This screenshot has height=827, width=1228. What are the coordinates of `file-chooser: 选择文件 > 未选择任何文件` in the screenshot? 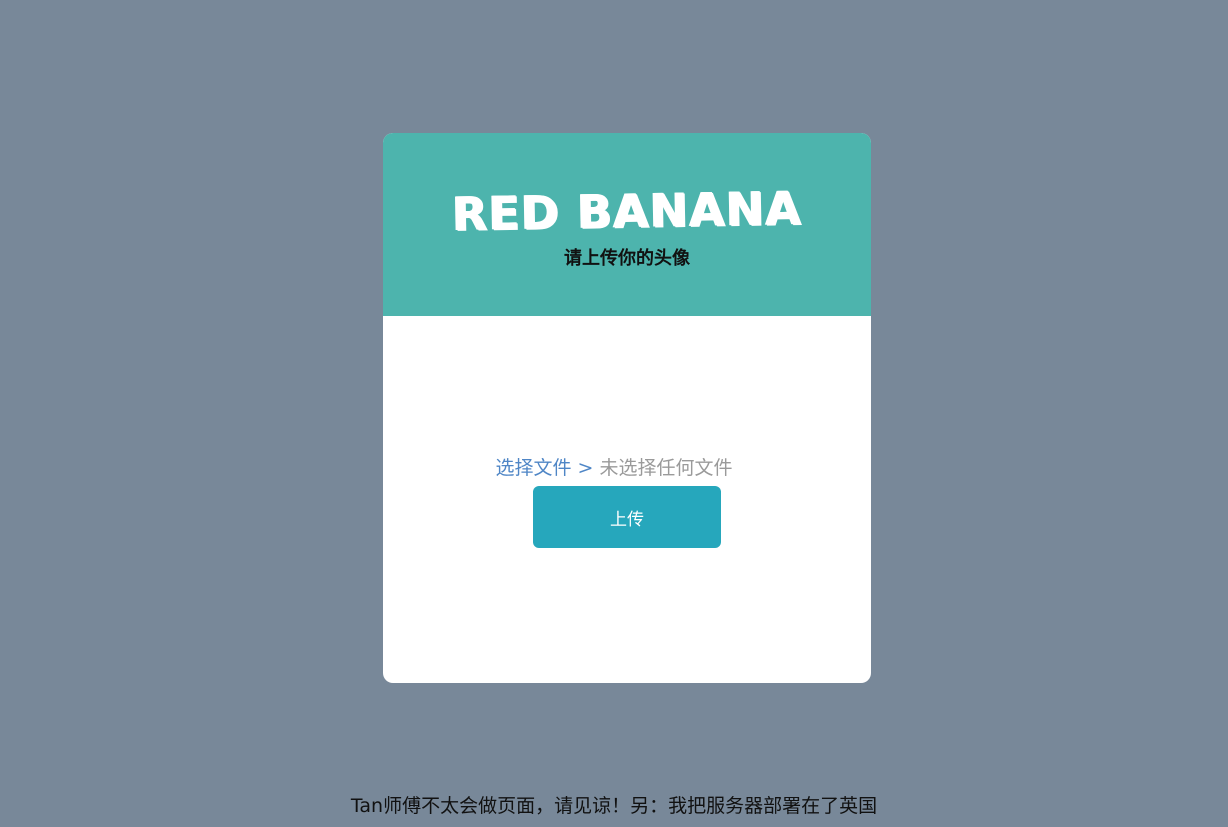 It's located at (614, 468).